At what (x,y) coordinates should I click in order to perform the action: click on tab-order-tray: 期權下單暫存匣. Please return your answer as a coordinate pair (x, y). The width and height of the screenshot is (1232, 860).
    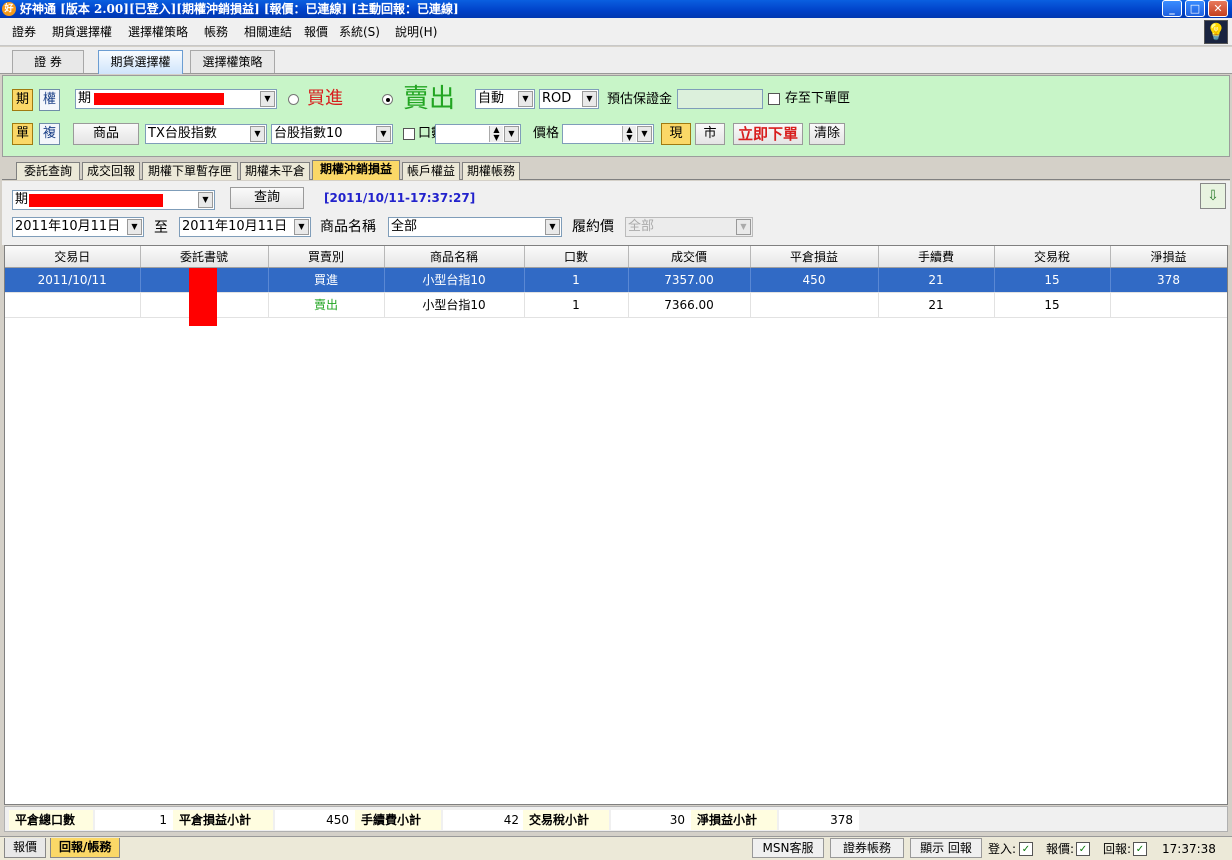
    Looking at the image, I should click on (190, 171).